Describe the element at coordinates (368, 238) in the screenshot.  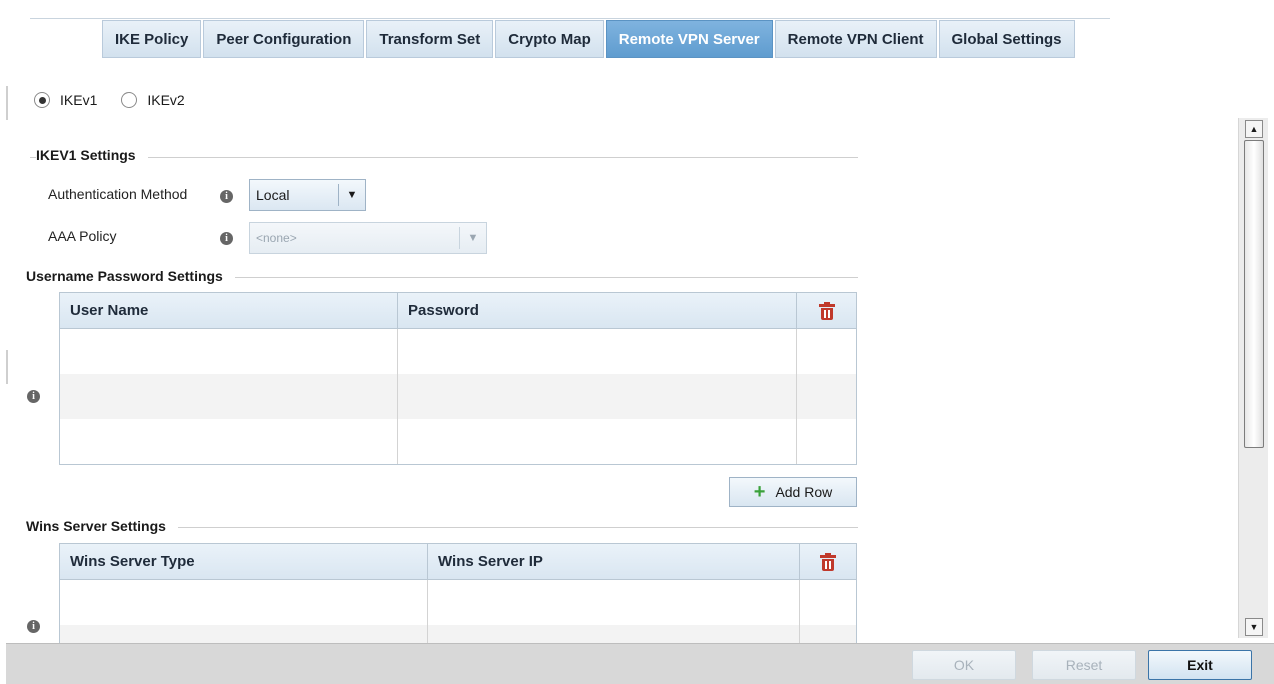
I see `aaa-policy-select: <none> ▼` at that location.